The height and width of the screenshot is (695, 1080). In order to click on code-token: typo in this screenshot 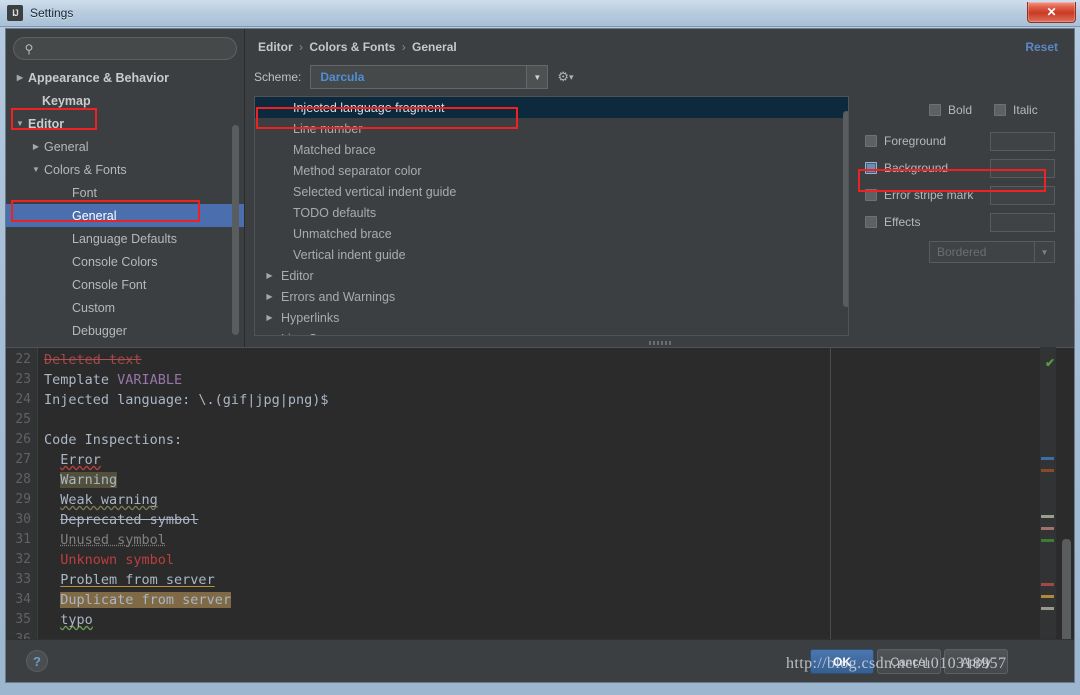, I will do `click(76, 620)`.